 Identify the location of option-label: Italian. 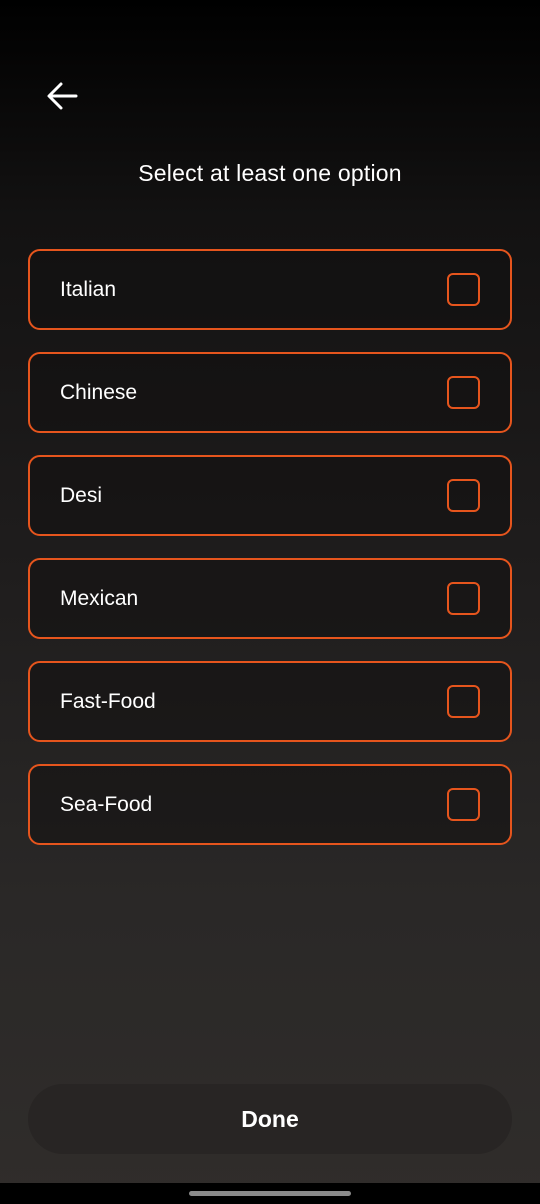
(88, 289).